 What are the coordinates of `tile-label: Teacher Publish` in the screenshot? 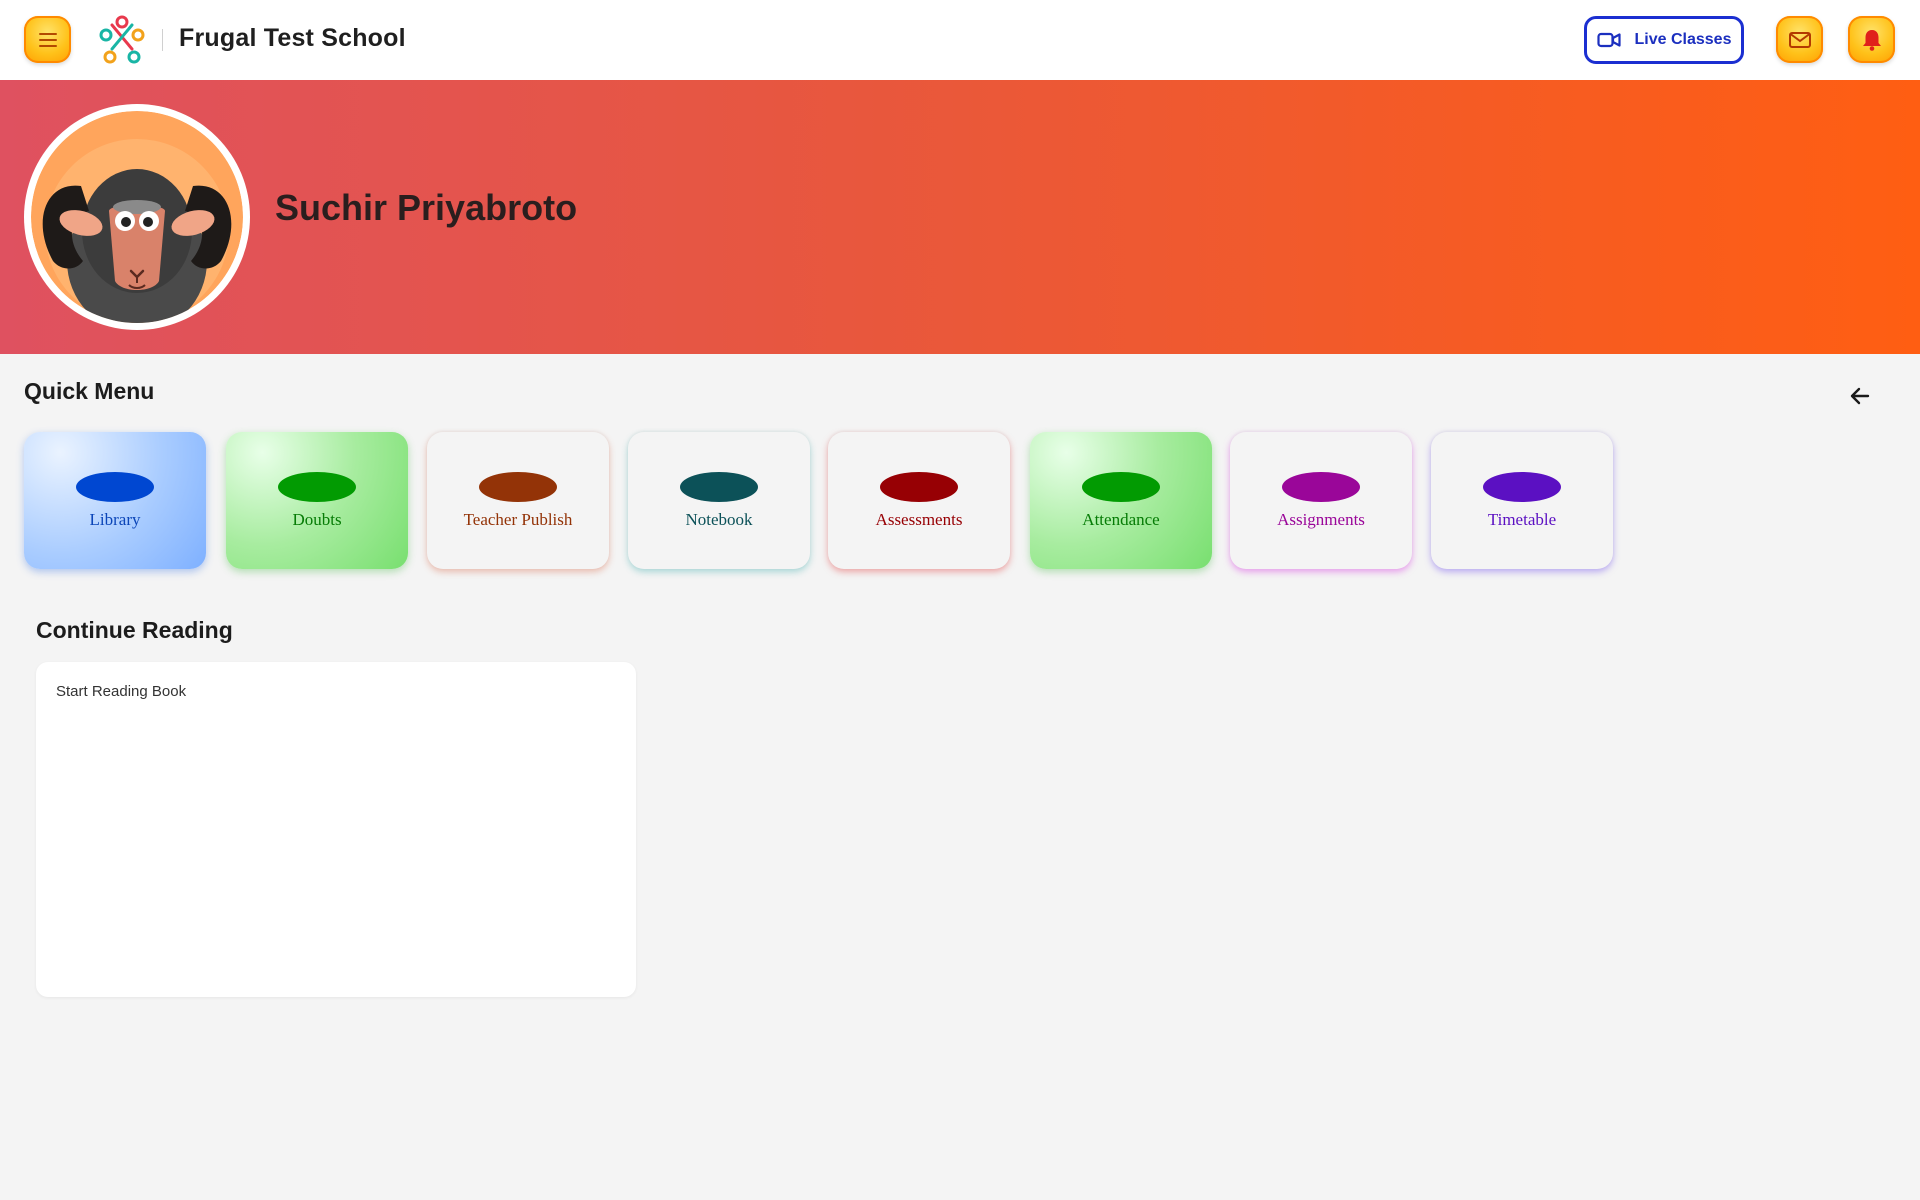 It's located at (518, 519).